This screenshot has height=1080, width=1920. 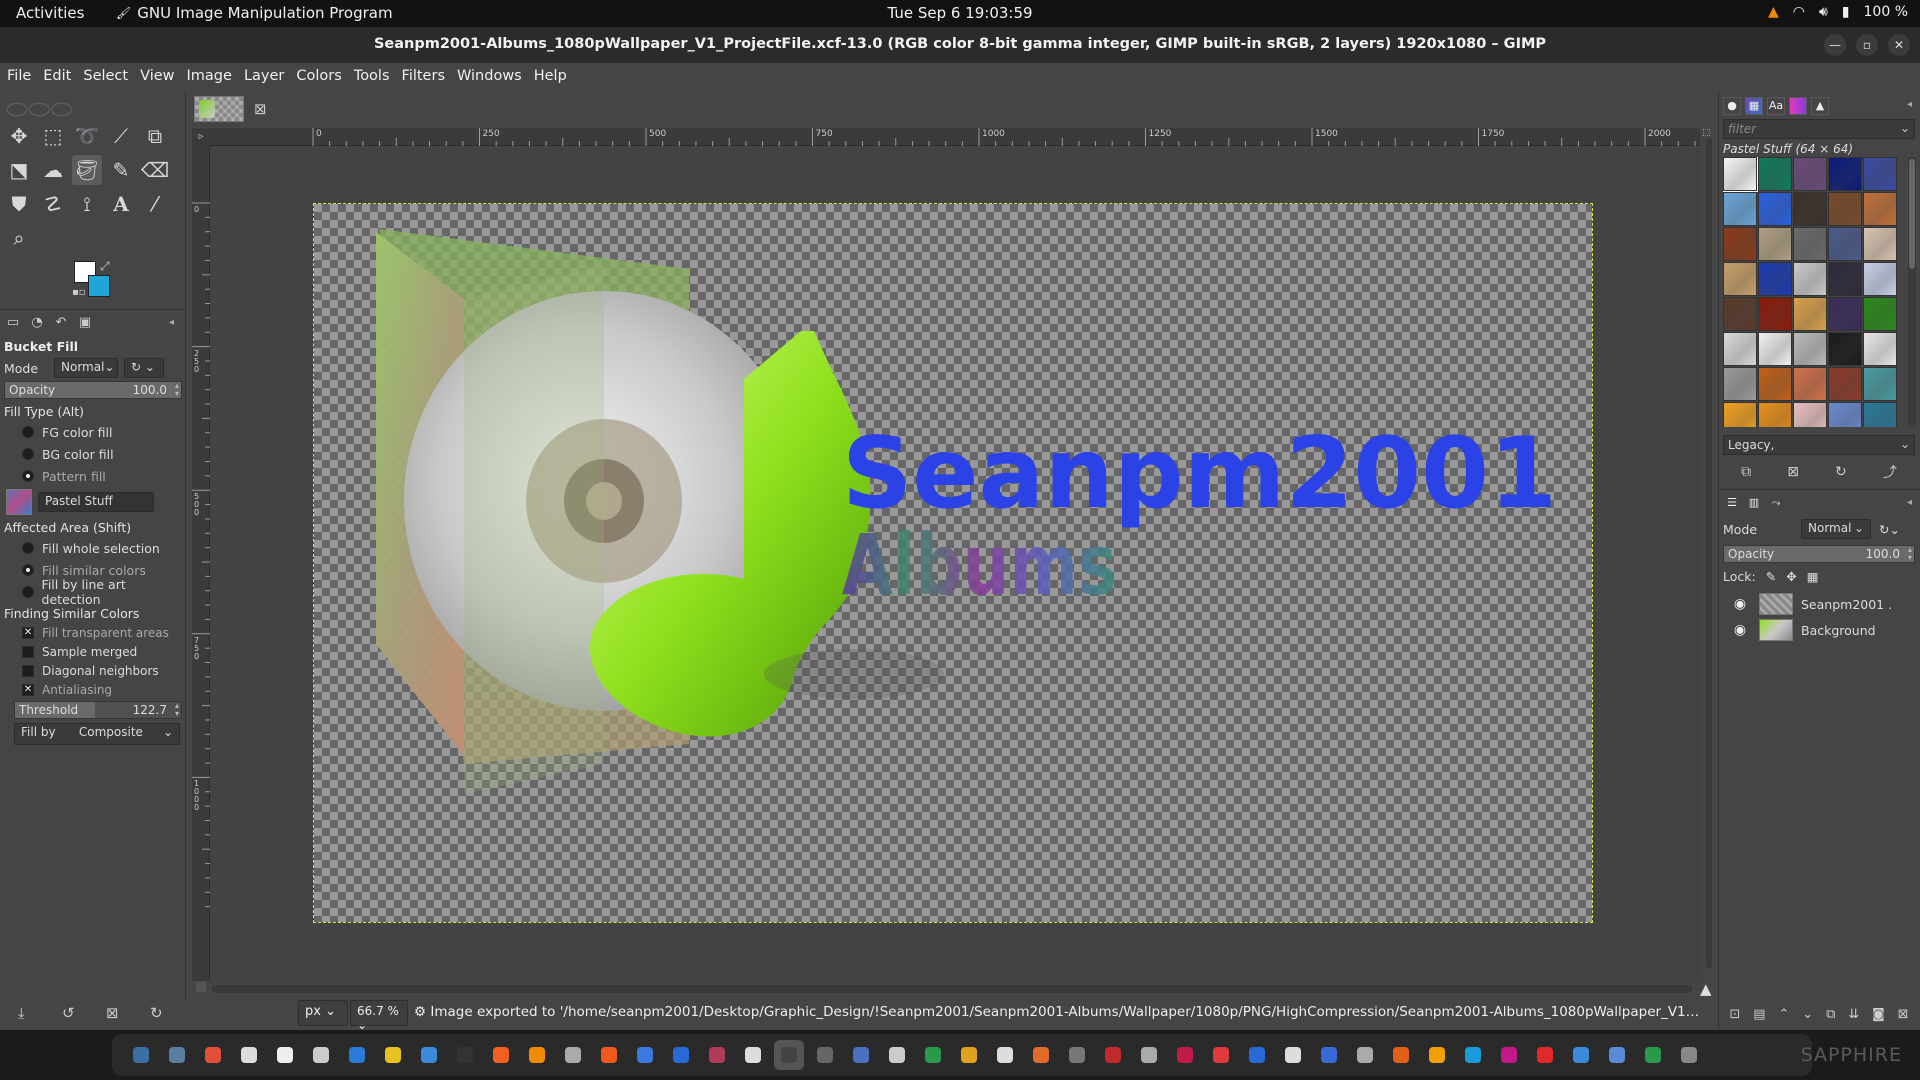 What do you see at coordinates (1793, 472) in the screenshot?
I see `delete-pattern-icon: ⊠` at bounding box center [1793, 472].